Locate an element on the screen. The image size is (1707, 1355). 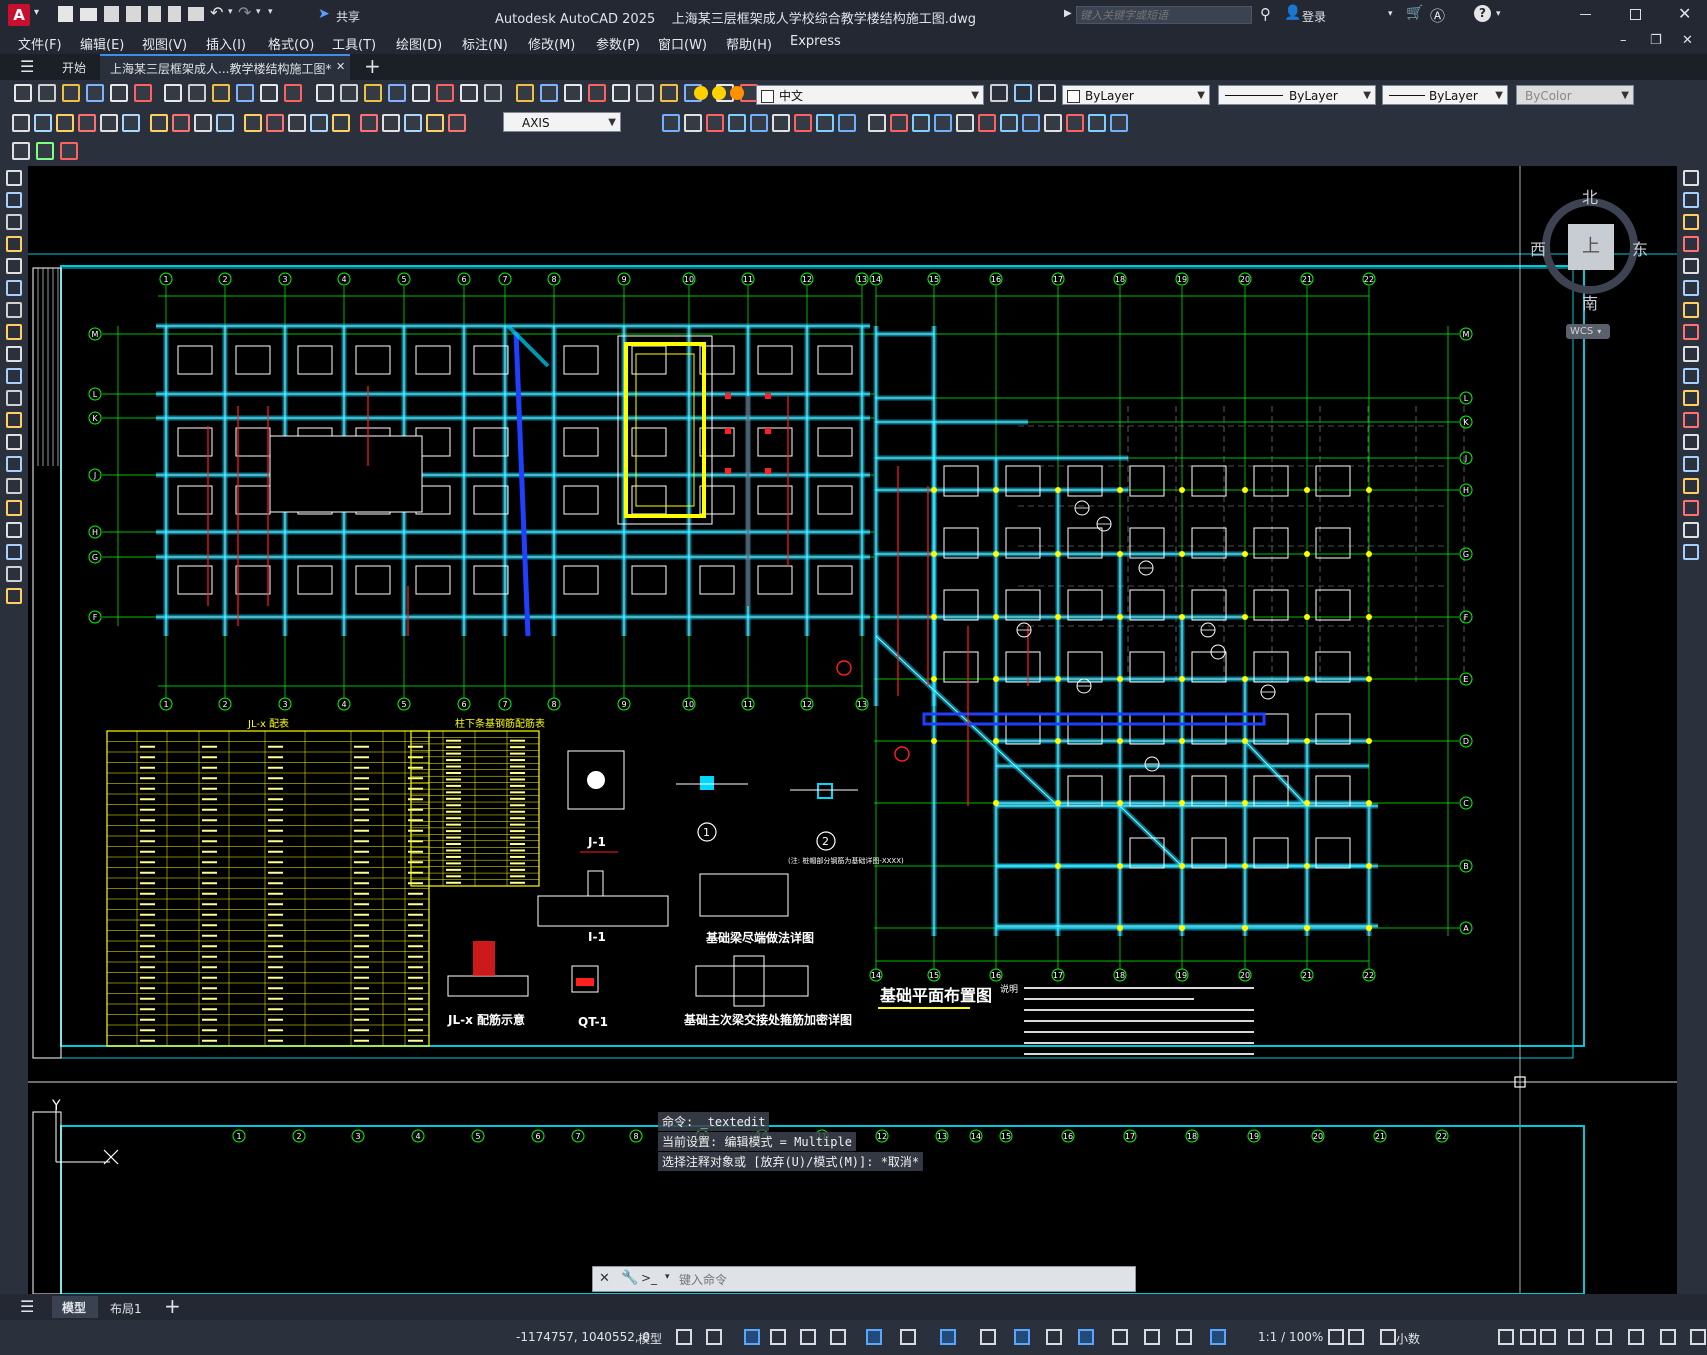
status-toggle-4-icon is located at coordinates (808, 1337).